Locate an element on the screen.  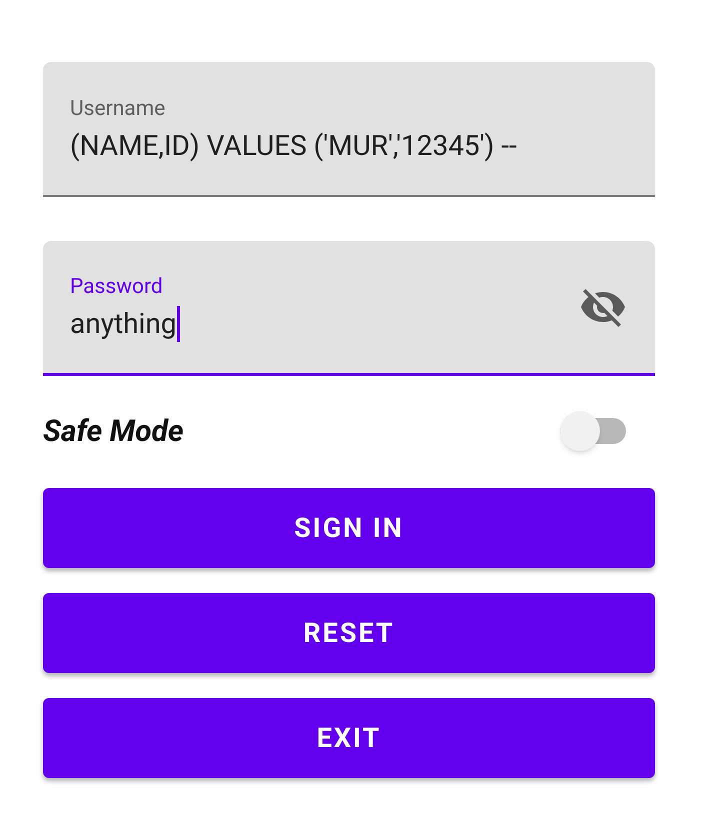
switch-label: Safe Mode is located at coordinates (113, 431).